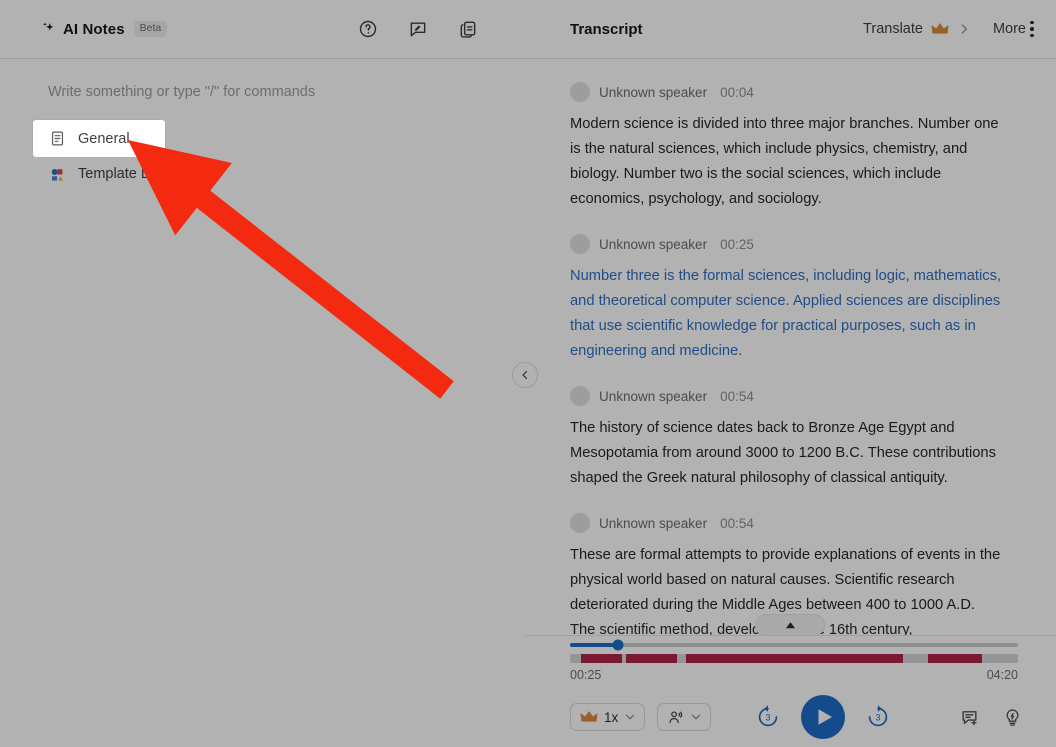 The image size is (1056, 747). What do you see at coordinates (611, 717) in the screenshot?
I see `playback-speed-label: 1x` at bounding box center [611, 717].